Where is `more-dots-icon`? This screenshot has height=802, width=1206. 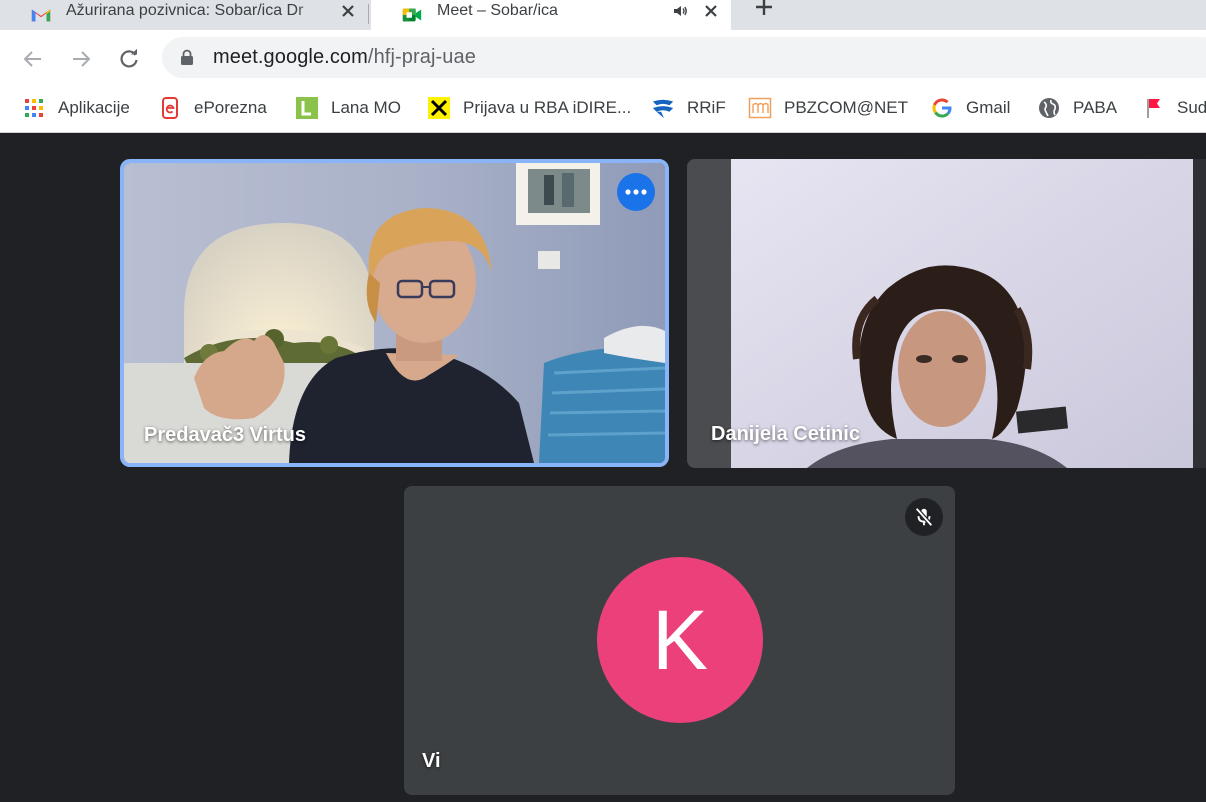
more-dots-icon is located at coordinates (636, 192).